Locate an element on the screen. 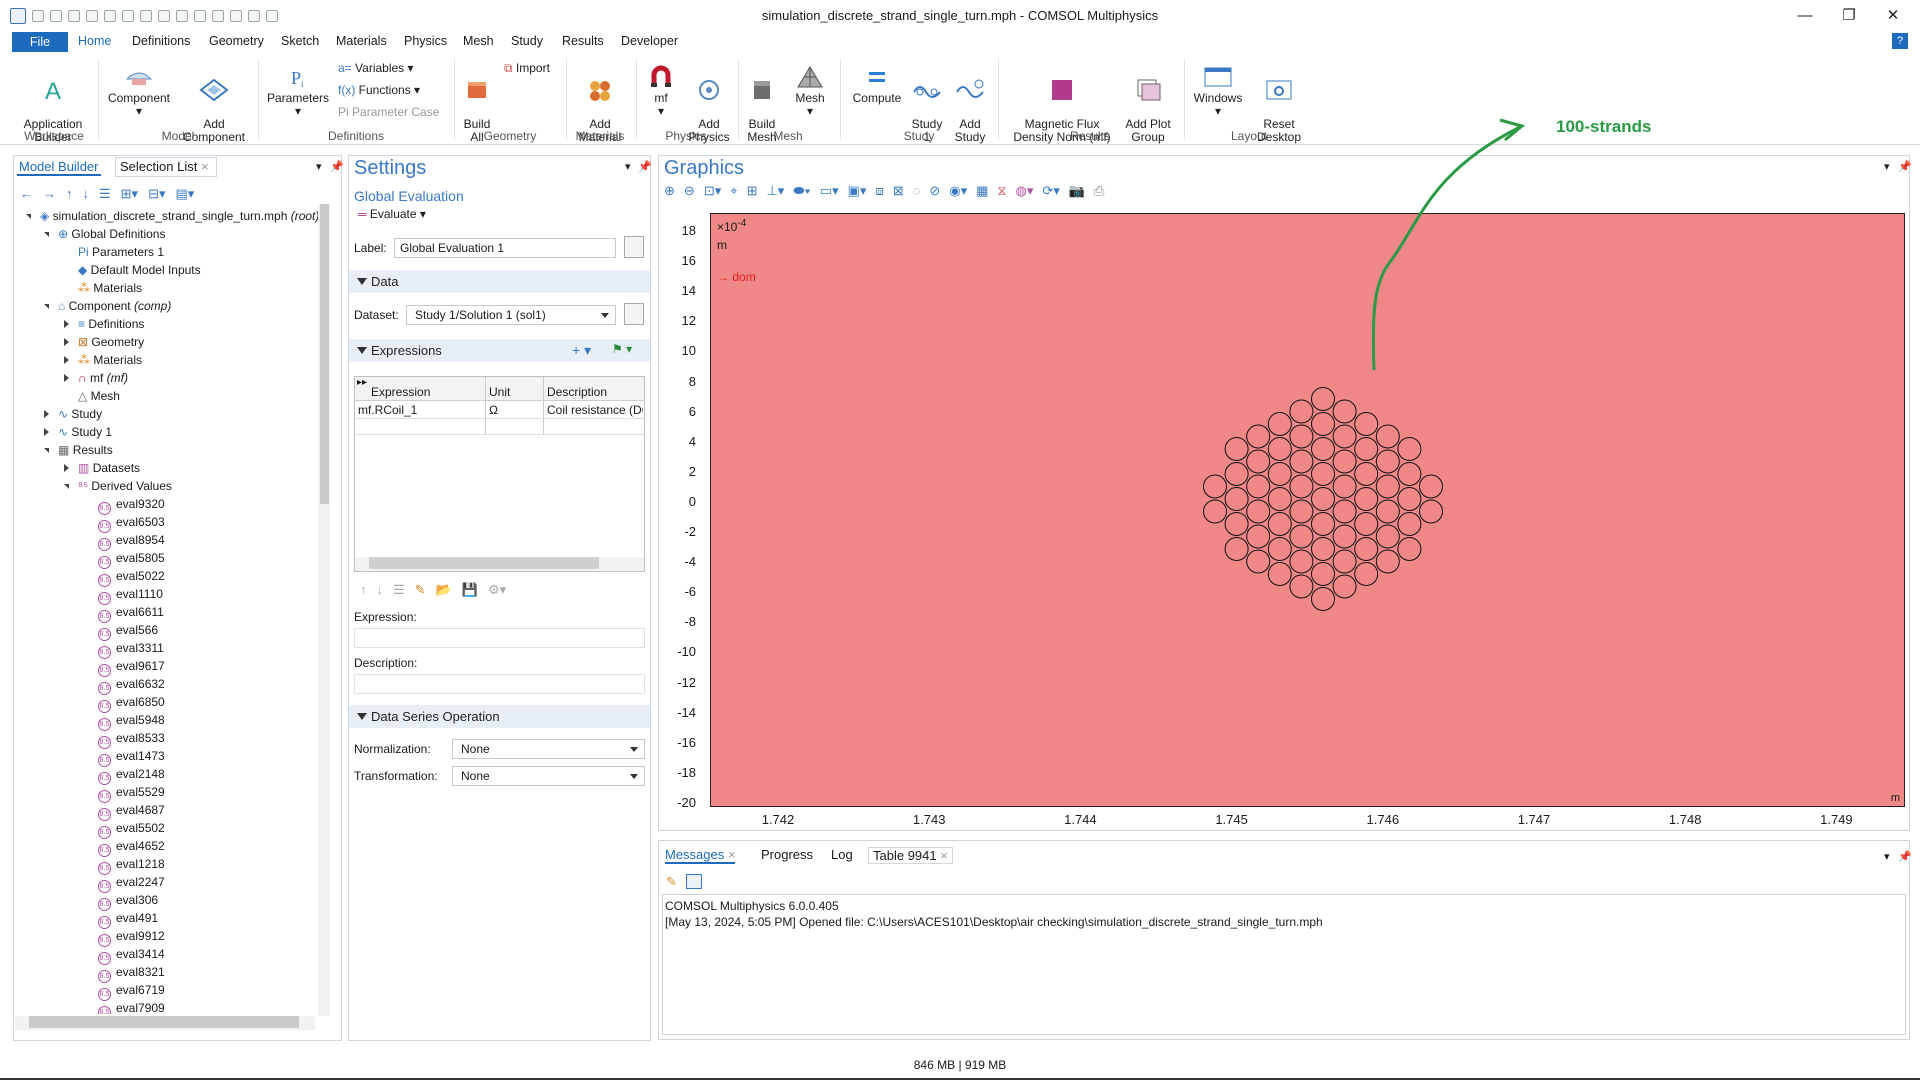 Image resolution: width=1920 pixels, height=1080 pixels. tree-study1: ∿ Study 1 is located at coordinates (78, 432).